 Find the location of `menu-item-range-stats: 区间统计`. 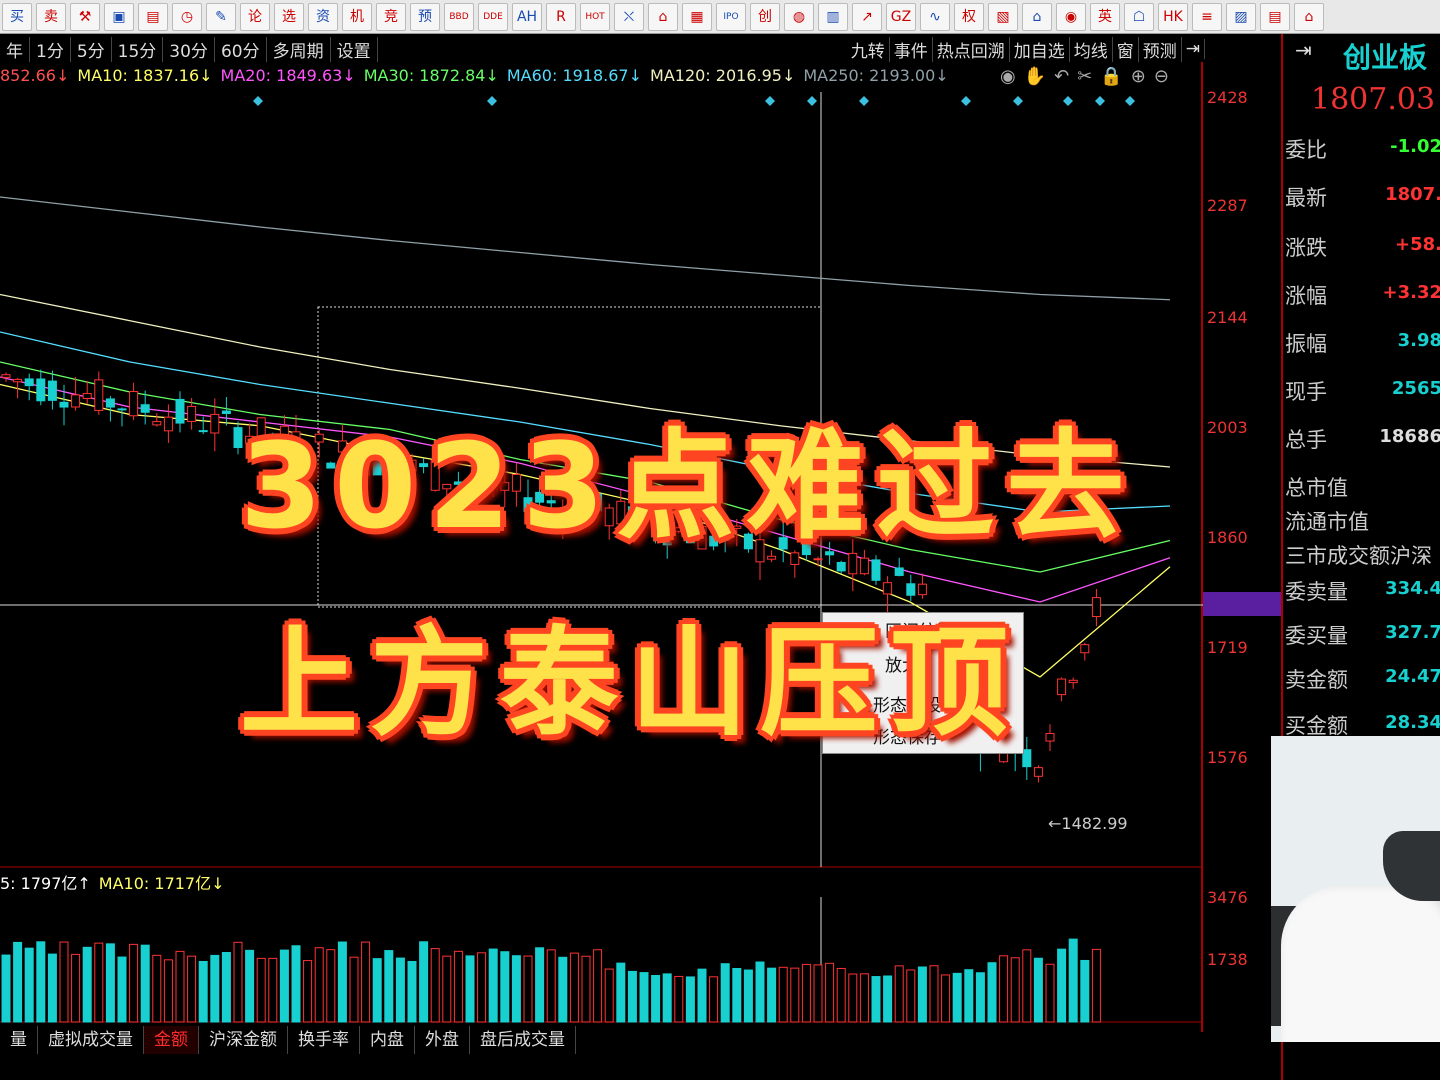

menu-item-range-stats: 区间统计 is located at coordinates (919, 629).